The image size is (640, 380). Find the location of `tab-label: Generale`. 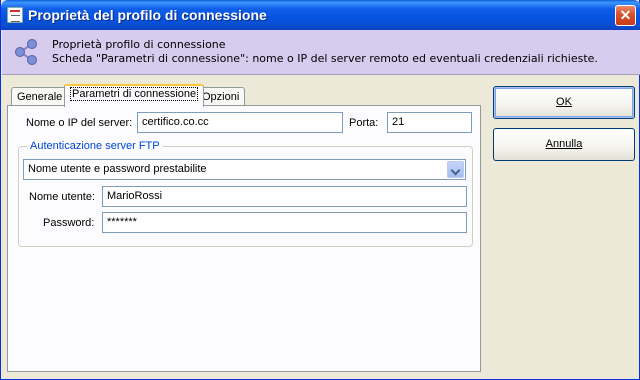

tab-label: Generale is located at coordinates (40, 97).